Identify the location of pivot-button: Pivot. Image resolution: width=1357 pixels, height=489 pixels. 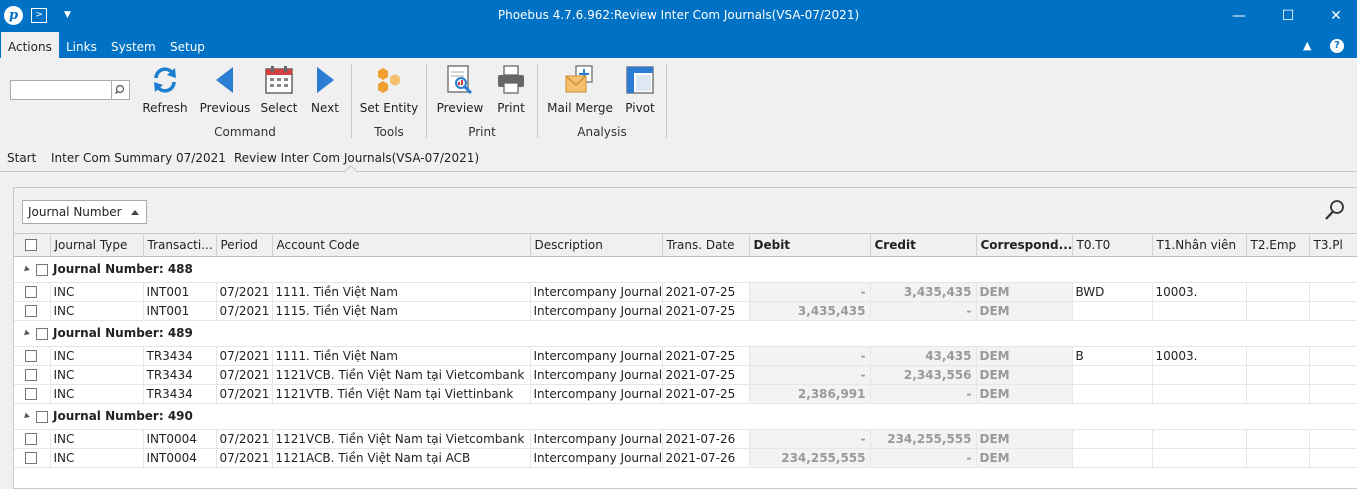
(640, 92).